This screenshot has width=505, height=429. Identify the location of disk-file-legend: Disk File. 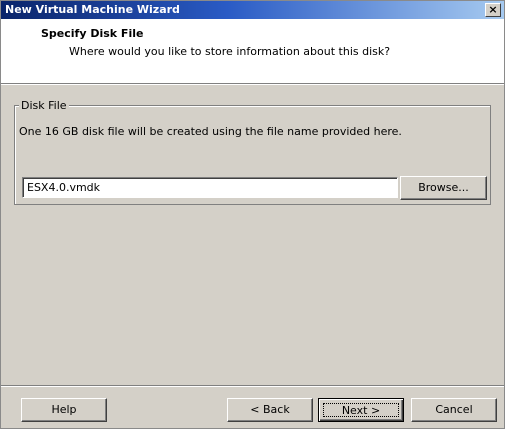
(44, 105).